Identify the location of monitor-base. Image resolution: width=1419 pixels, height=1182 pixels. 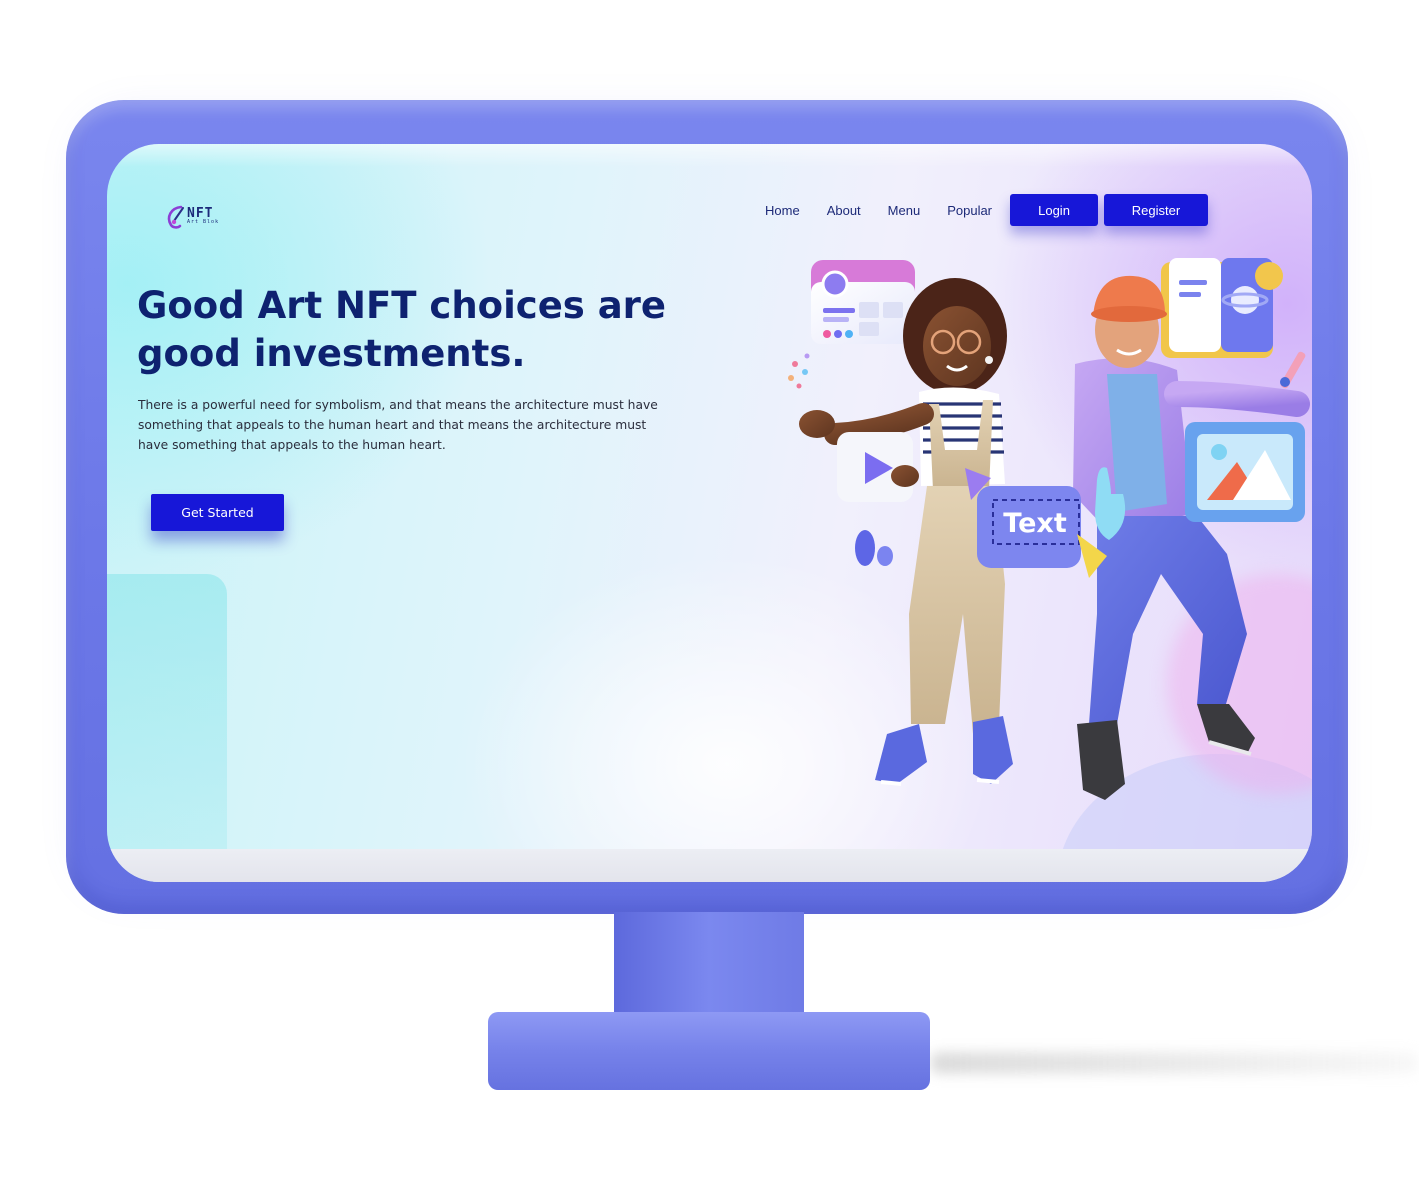
(709, 1051).